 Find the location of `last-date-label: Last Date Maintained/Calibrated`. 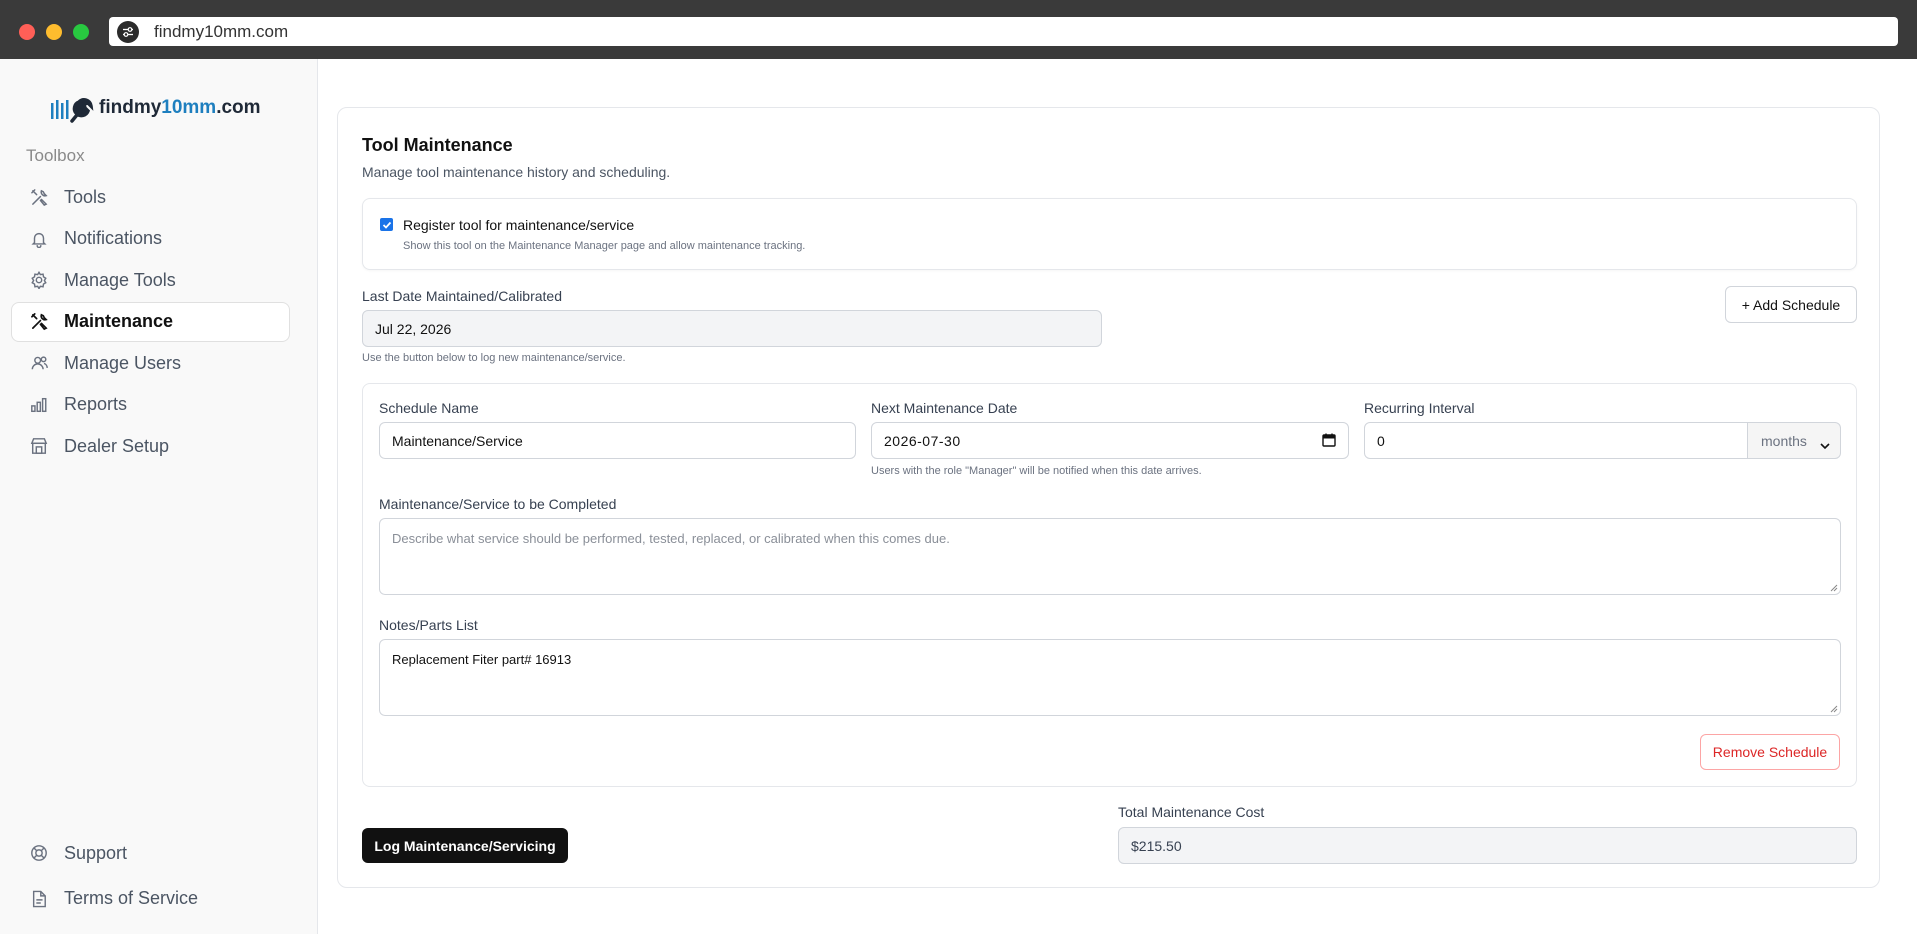

last-date-label: Last Date Maintained/Calibrated is located at coordinates (462, 296).